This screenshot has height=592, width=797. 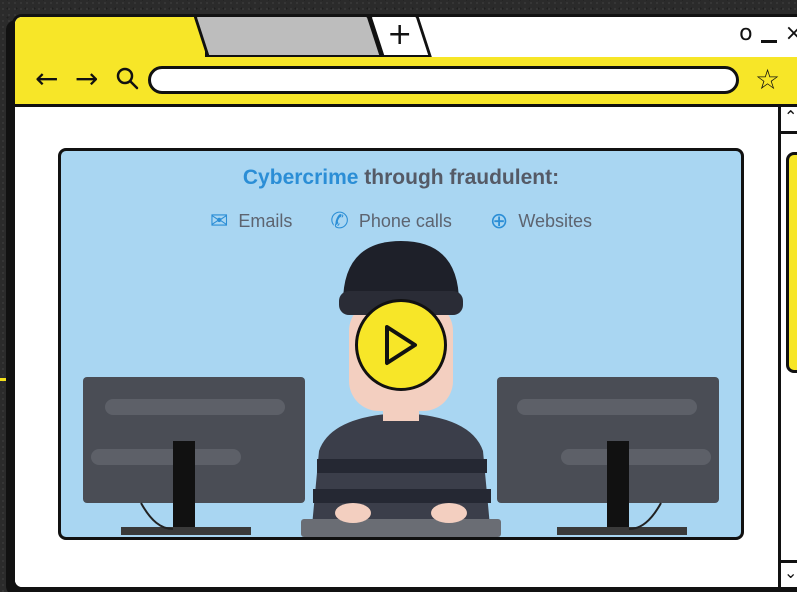 I want to click on right-monitor, so click(x=608, y=456).